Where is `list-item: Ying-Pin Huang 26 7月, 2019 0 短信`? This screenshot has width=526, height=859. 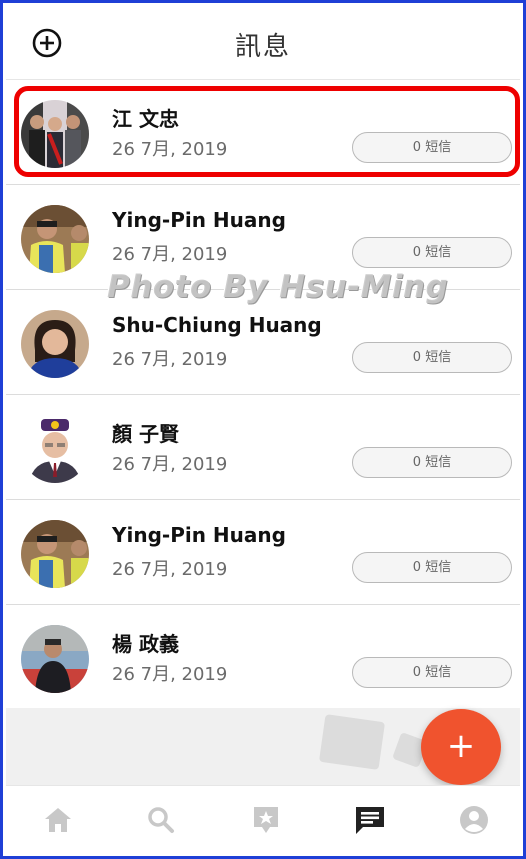
list-item: Ying-Pin Huang 26 7月, 2019 0 短信 is located at coordinates (263, 552).